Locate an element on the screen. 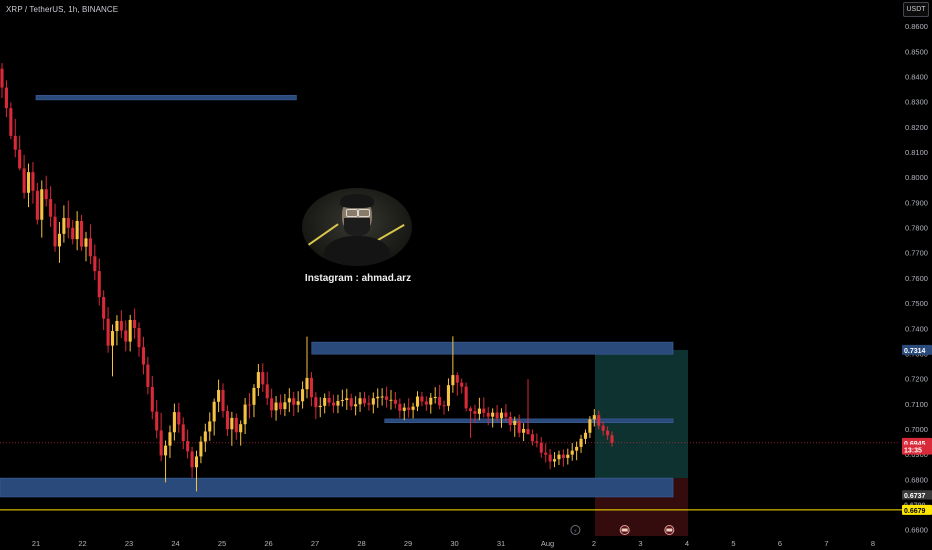 This screenshot has width=932, height=550. x-axis-tick-label: 6 is located at coordinates (780, 543).